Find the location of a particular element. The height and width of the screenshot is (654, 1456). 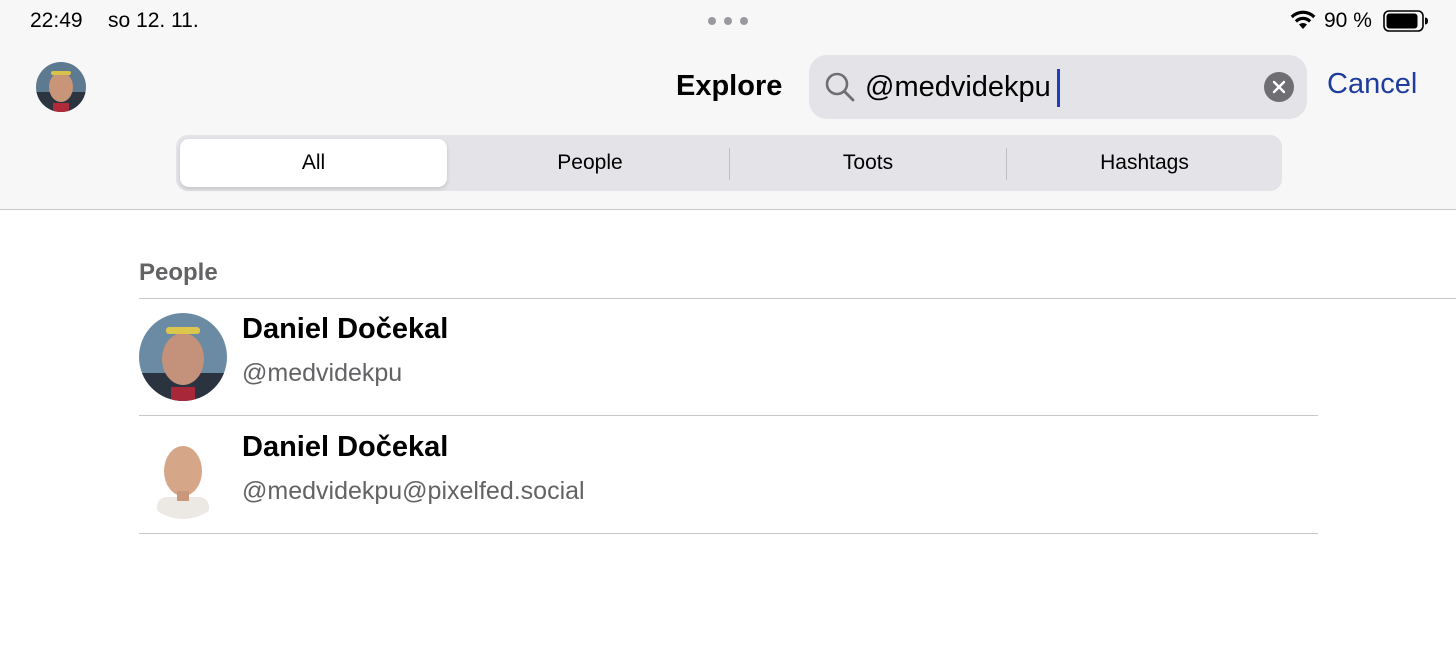

multitasking-dots-icon is located at coordinates (728, 21).